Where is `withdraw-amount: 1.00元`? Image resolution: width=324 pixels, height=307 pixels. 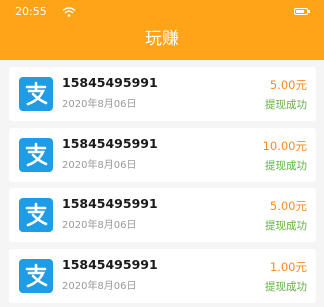
withdraw-amount: 1.00元 is located at coordinates (288, 267).